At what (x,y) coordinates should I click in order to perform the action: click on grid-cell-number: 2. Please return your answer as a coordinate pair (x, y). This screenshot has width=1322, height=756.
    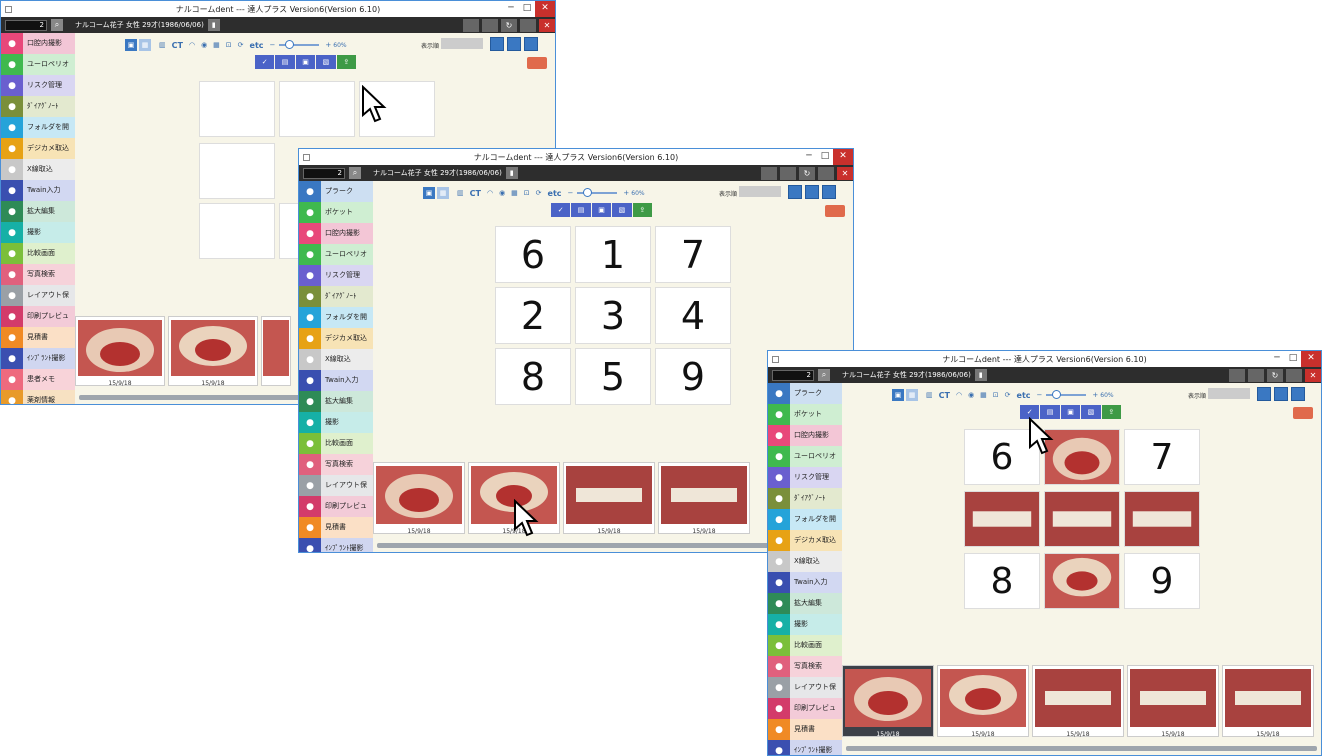
    Looking at the image, I should click on (533, 315).